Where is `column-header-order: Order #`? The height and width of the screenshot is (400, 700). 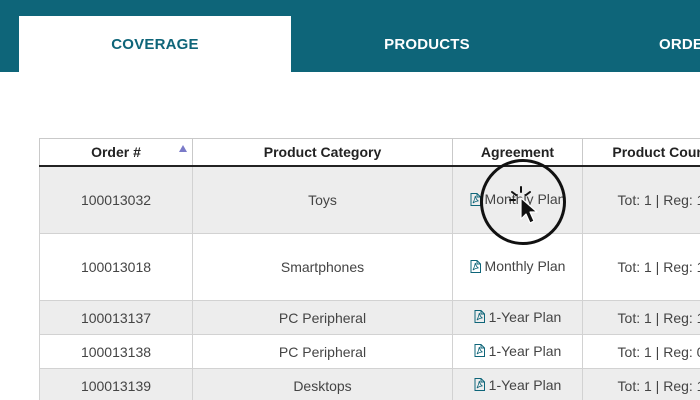
column-header-order: Order # is located at coordinates (116, 152).